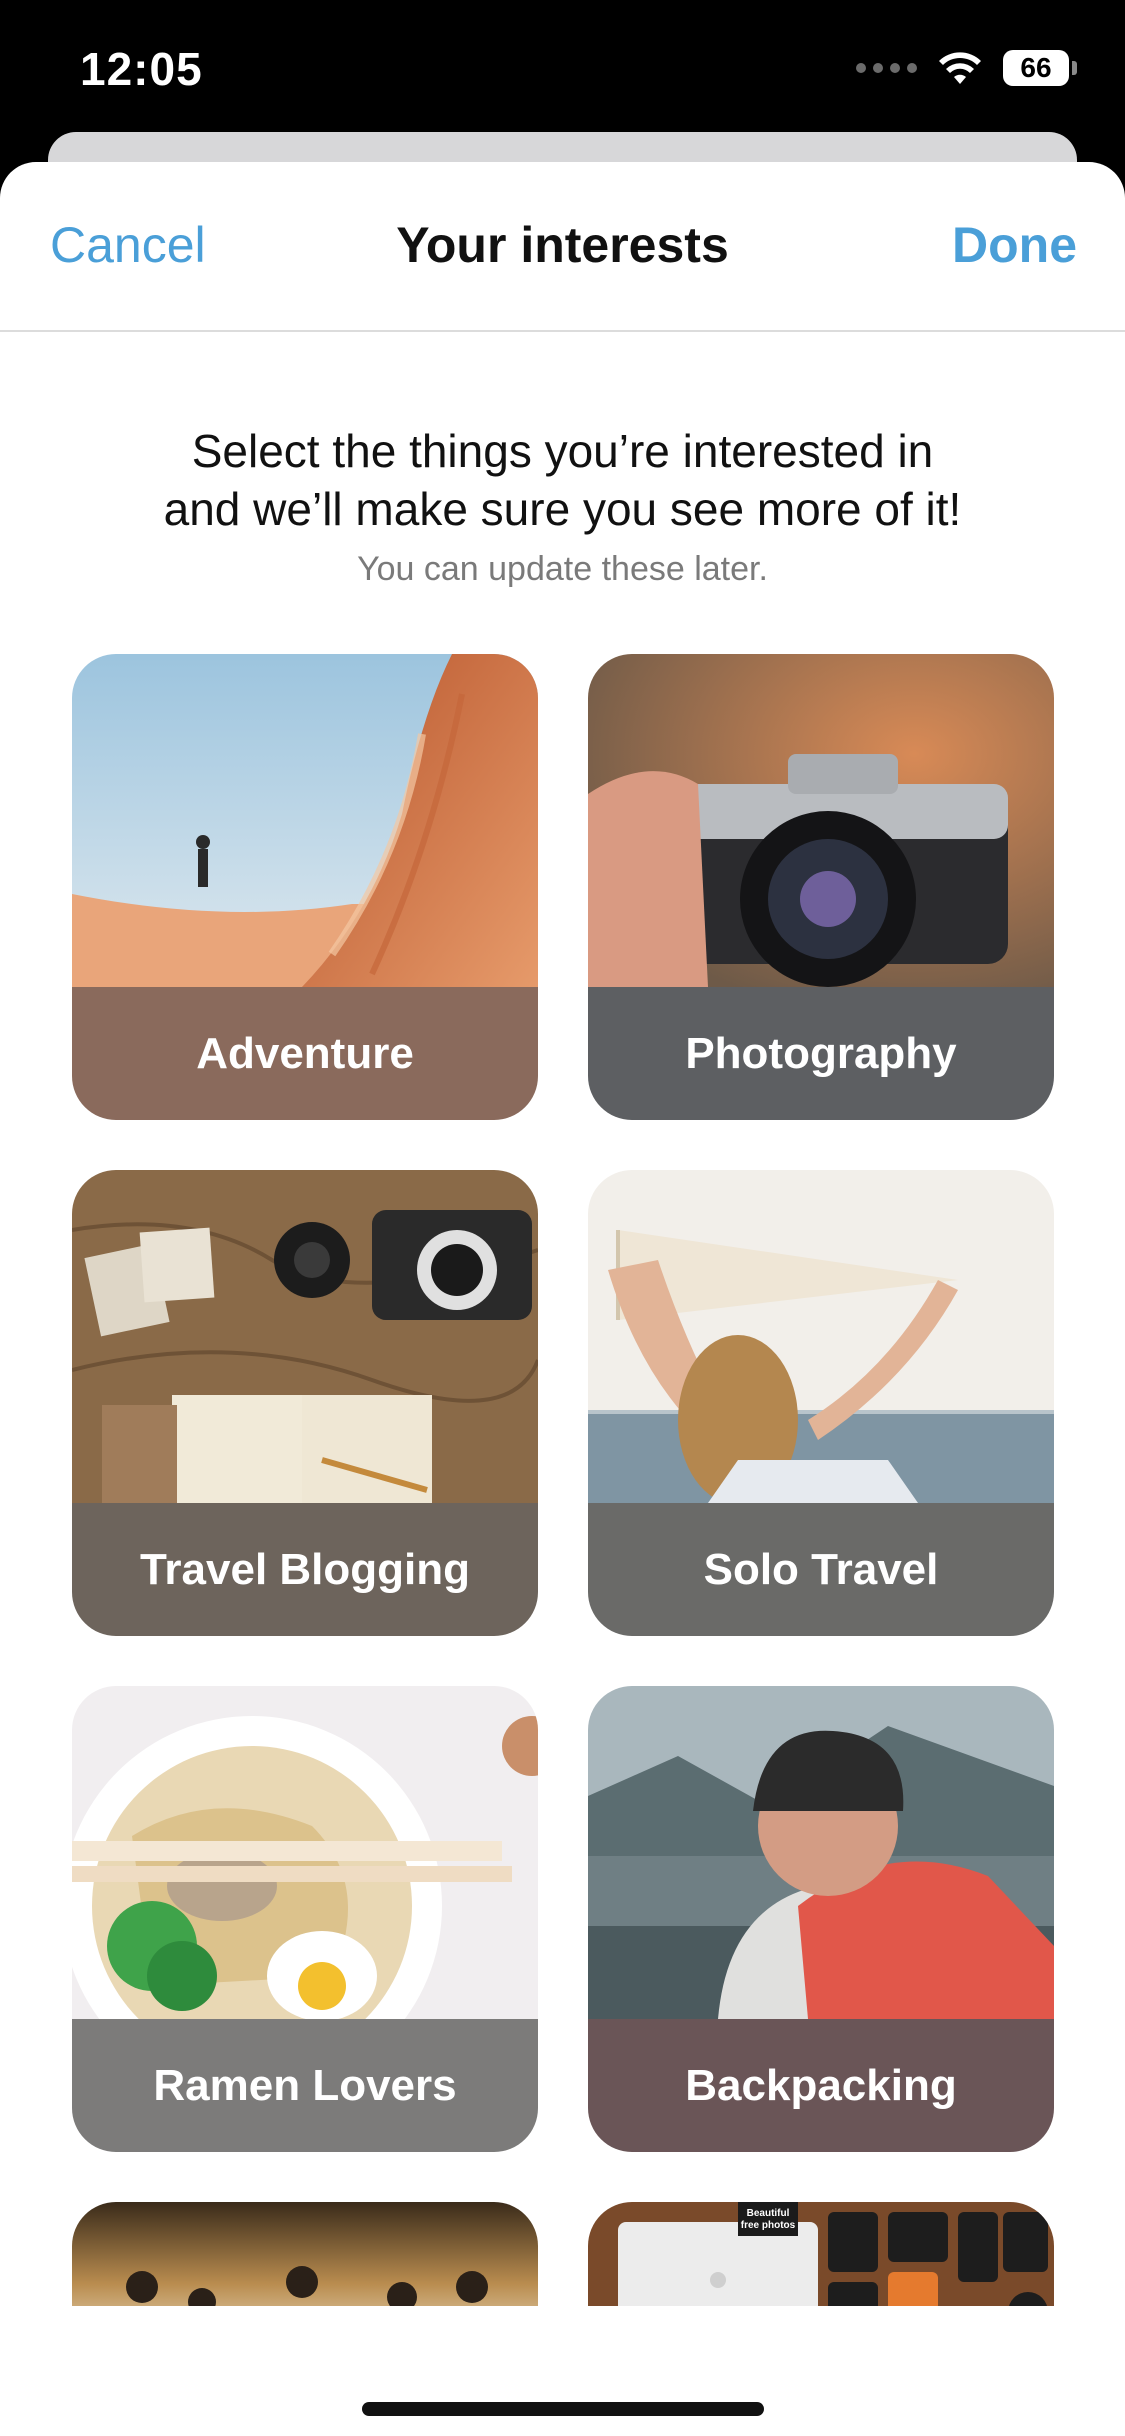  I want to click on solo-travel-photo, so click(821, 1336).